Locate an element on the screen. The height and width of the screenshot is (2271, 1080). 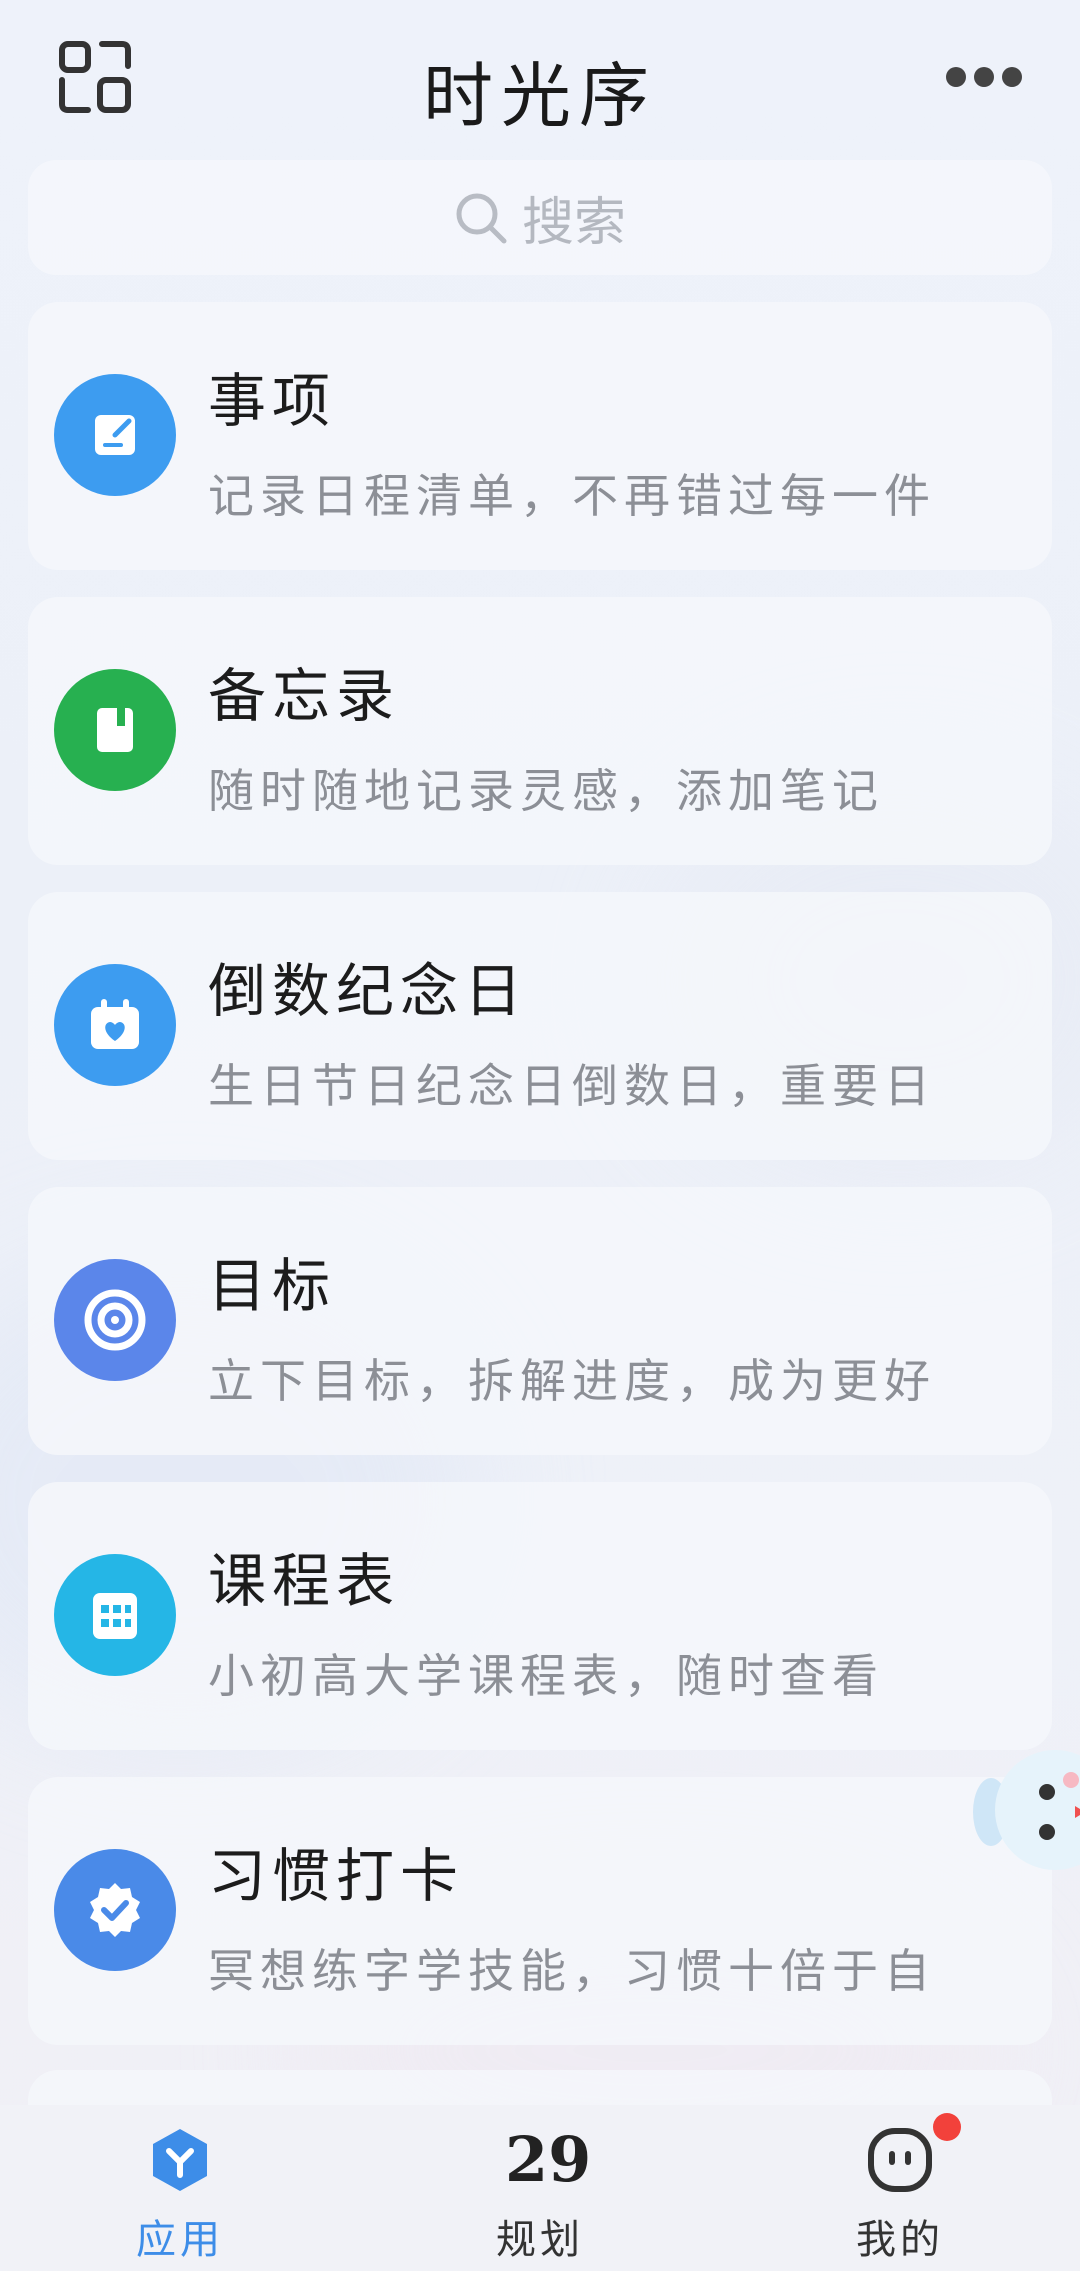
app-title-text: 事项 is located at coordinates (272, 401).